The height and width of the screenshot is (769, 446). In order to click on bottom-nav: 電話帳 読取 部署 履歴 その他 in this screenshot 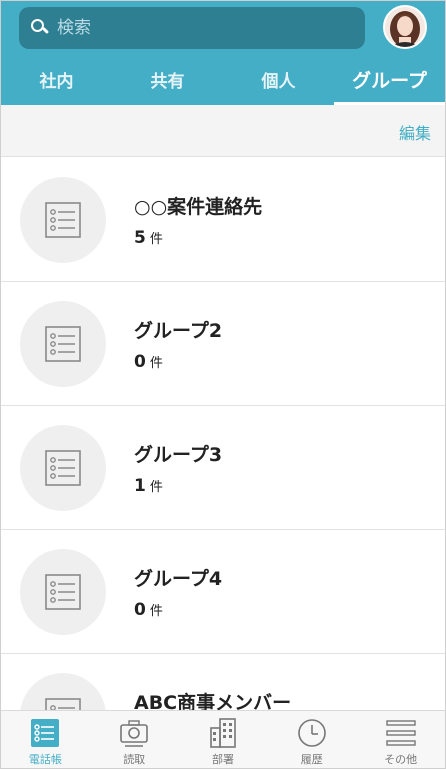, I will do `click(223, 739)`.